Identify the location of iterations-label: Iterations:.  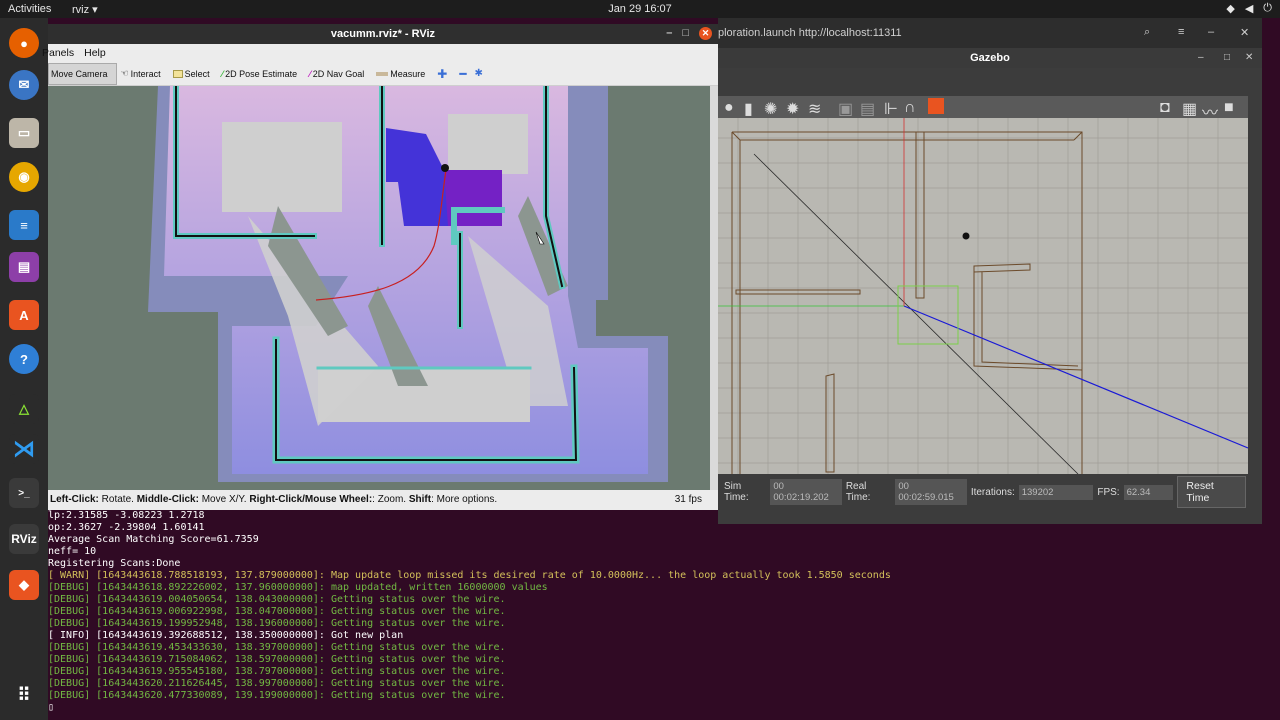
(992, 492).